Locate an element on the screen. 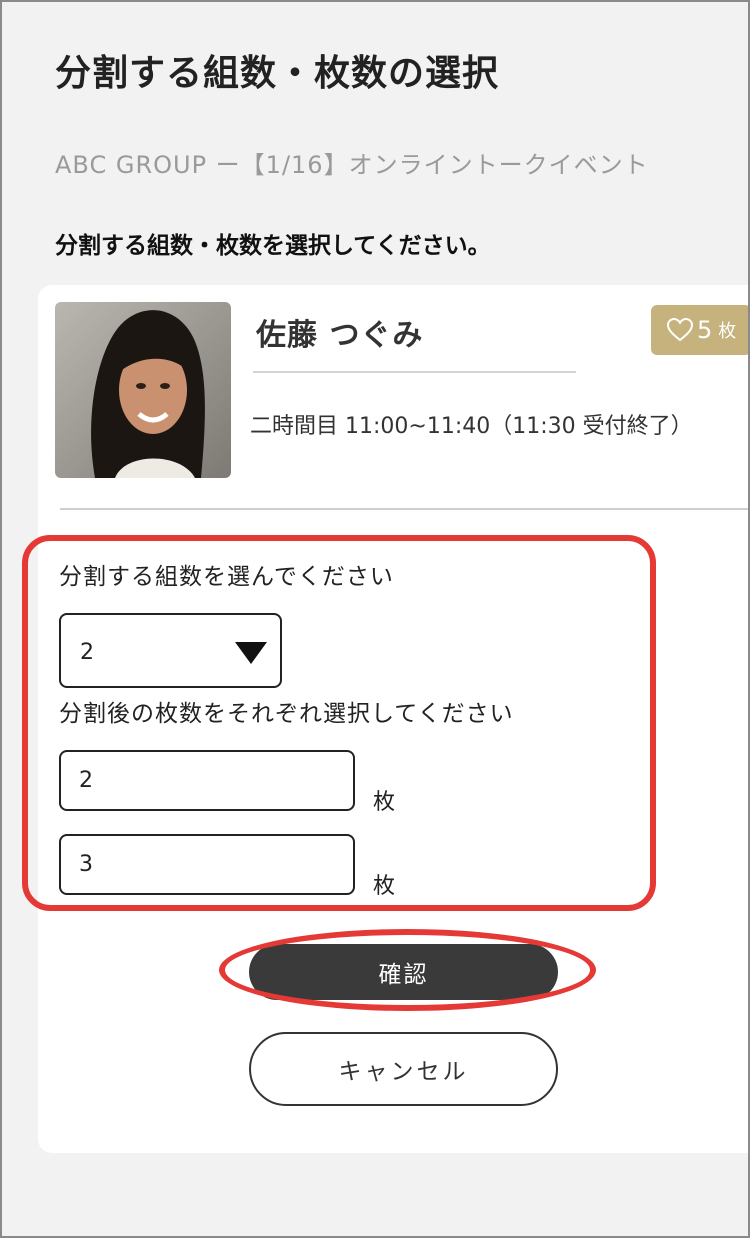 The height and width of the screenshot is (1238, 750). confirm-highlight-outline is located at coordinates (407, 970).